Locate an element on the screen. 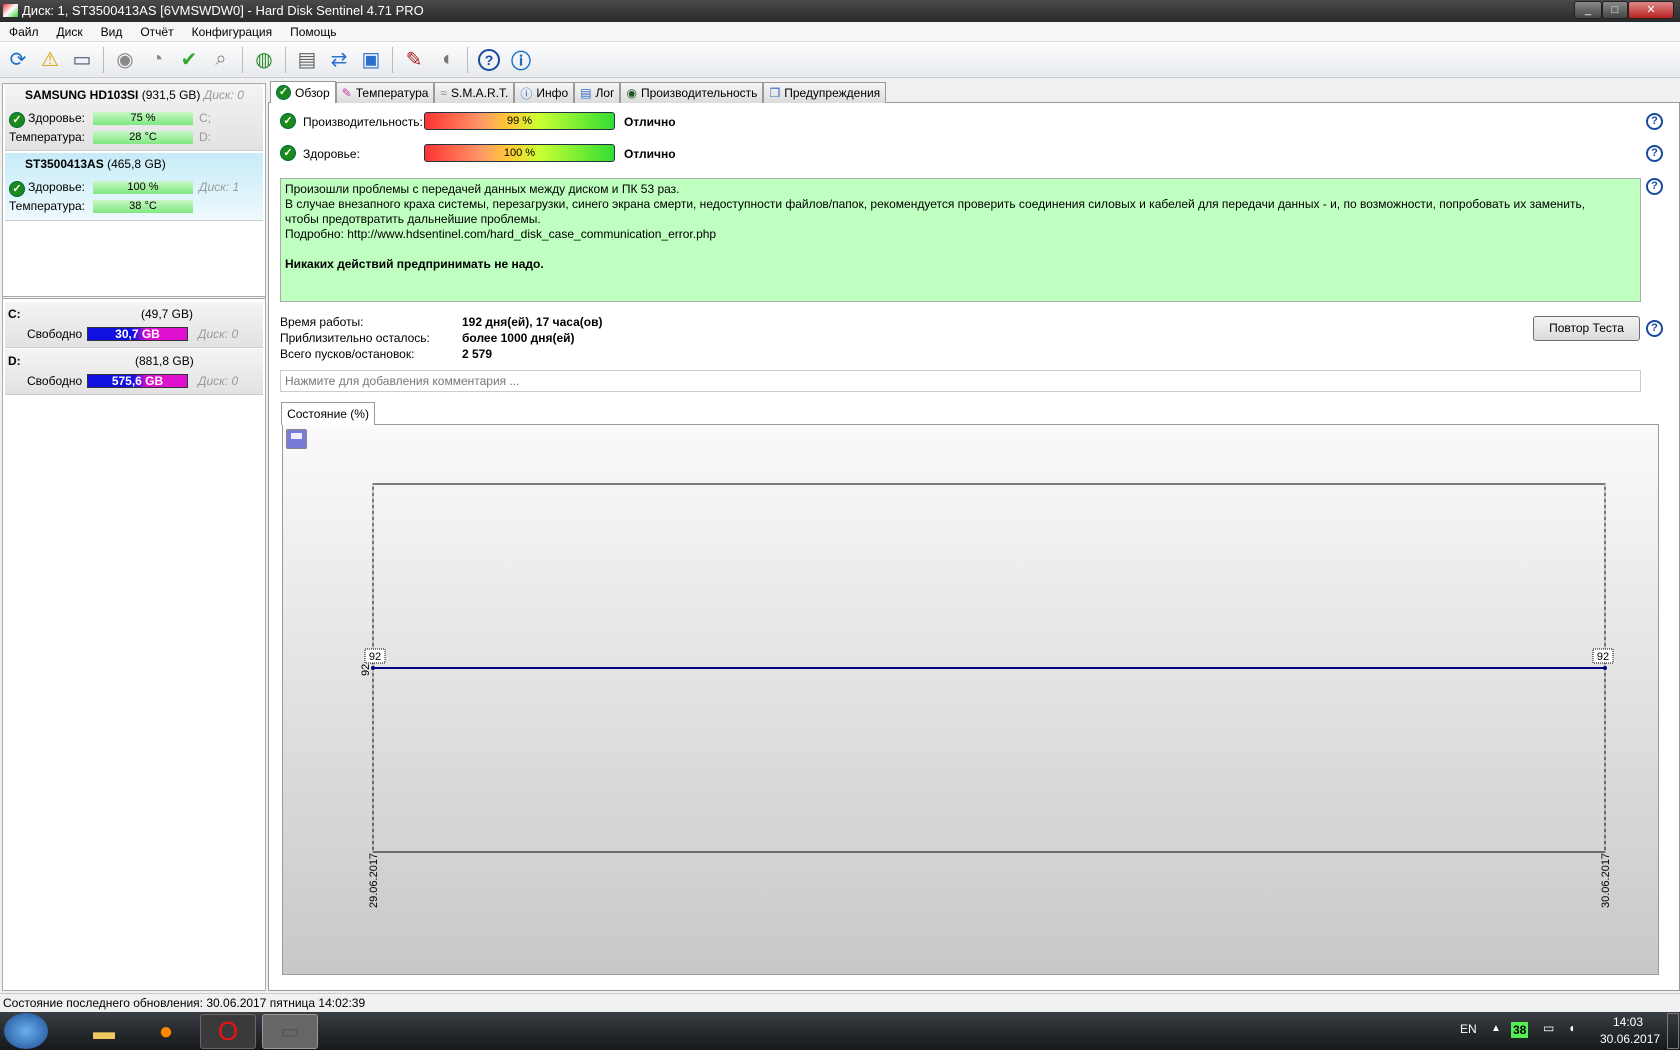 This screenshot has height=1050, width=1680. menu-config: Конфигурация is located at coordinates (232, 32).